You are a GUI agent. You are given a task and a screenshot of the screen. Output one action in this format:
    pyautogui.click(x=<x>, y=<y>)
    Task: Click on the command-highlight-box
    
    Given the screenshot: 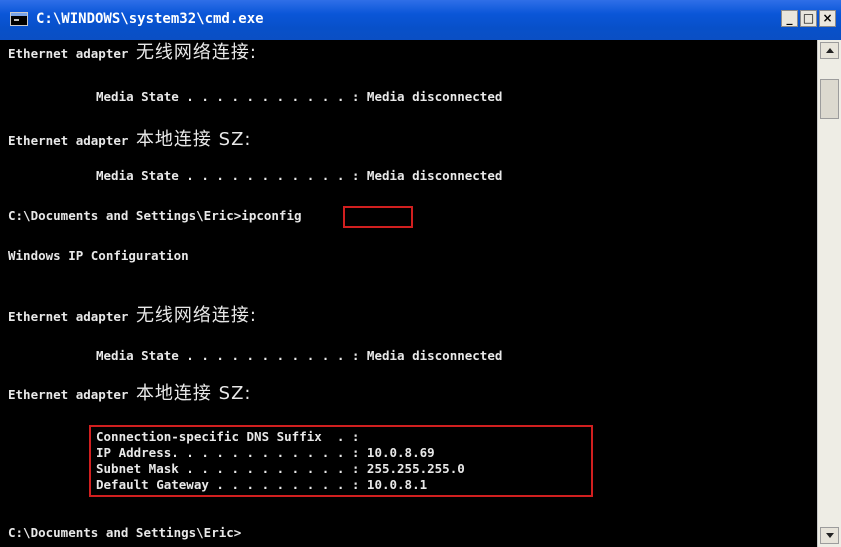 What is the action you would take?
    pyautogui.click(x=378, y=217)
    